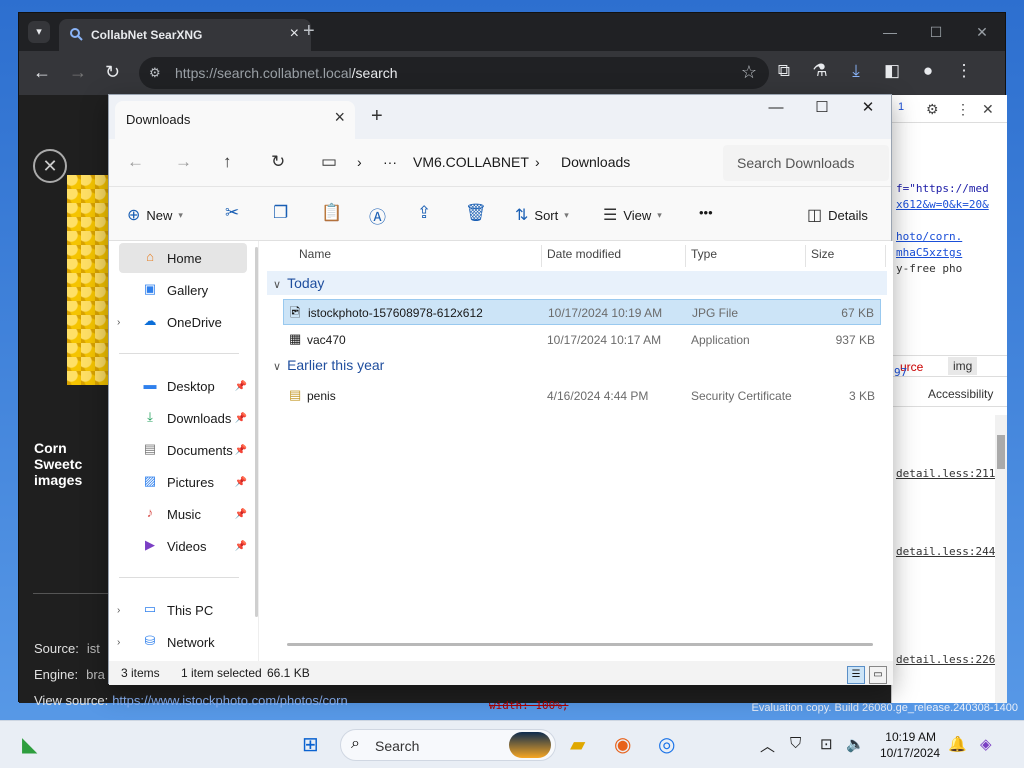  I want to click on tab-search-dropdown: ▾, so click(39, 32).